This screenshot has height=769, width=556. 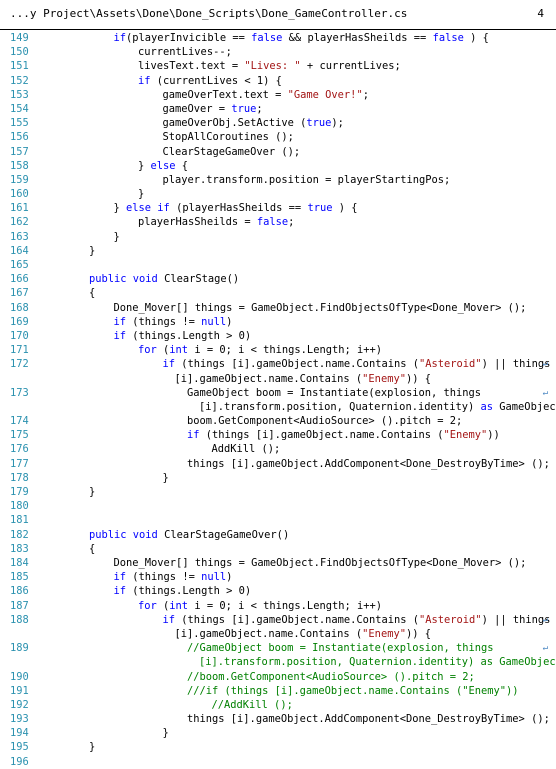 I want to click on line-number: 172, so click(x=19, y=364).